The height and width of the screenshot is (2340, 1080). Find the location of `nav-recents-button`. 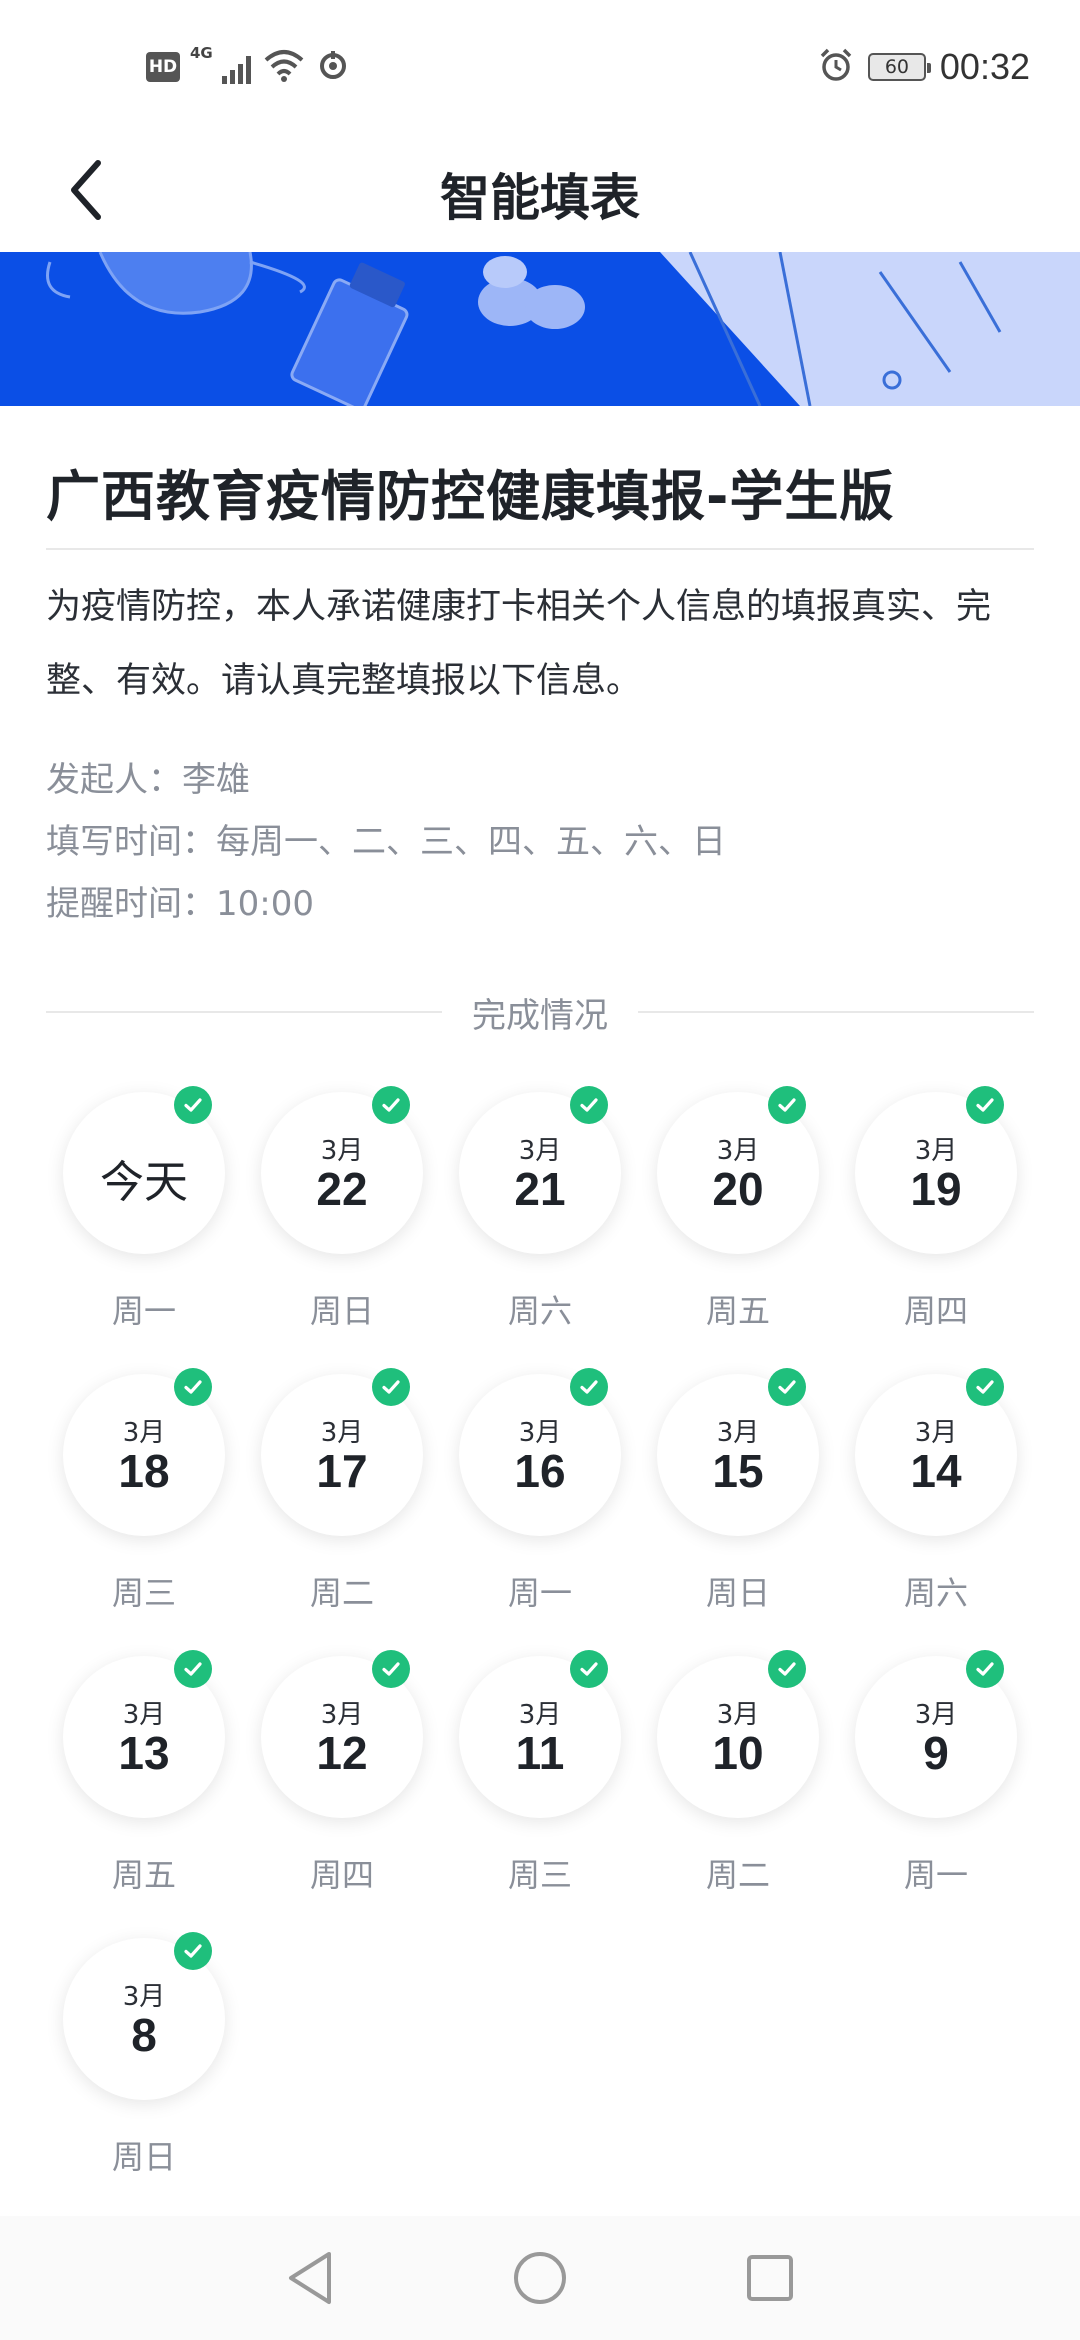

nav-recents-button is located at coordinates (770, 2278).